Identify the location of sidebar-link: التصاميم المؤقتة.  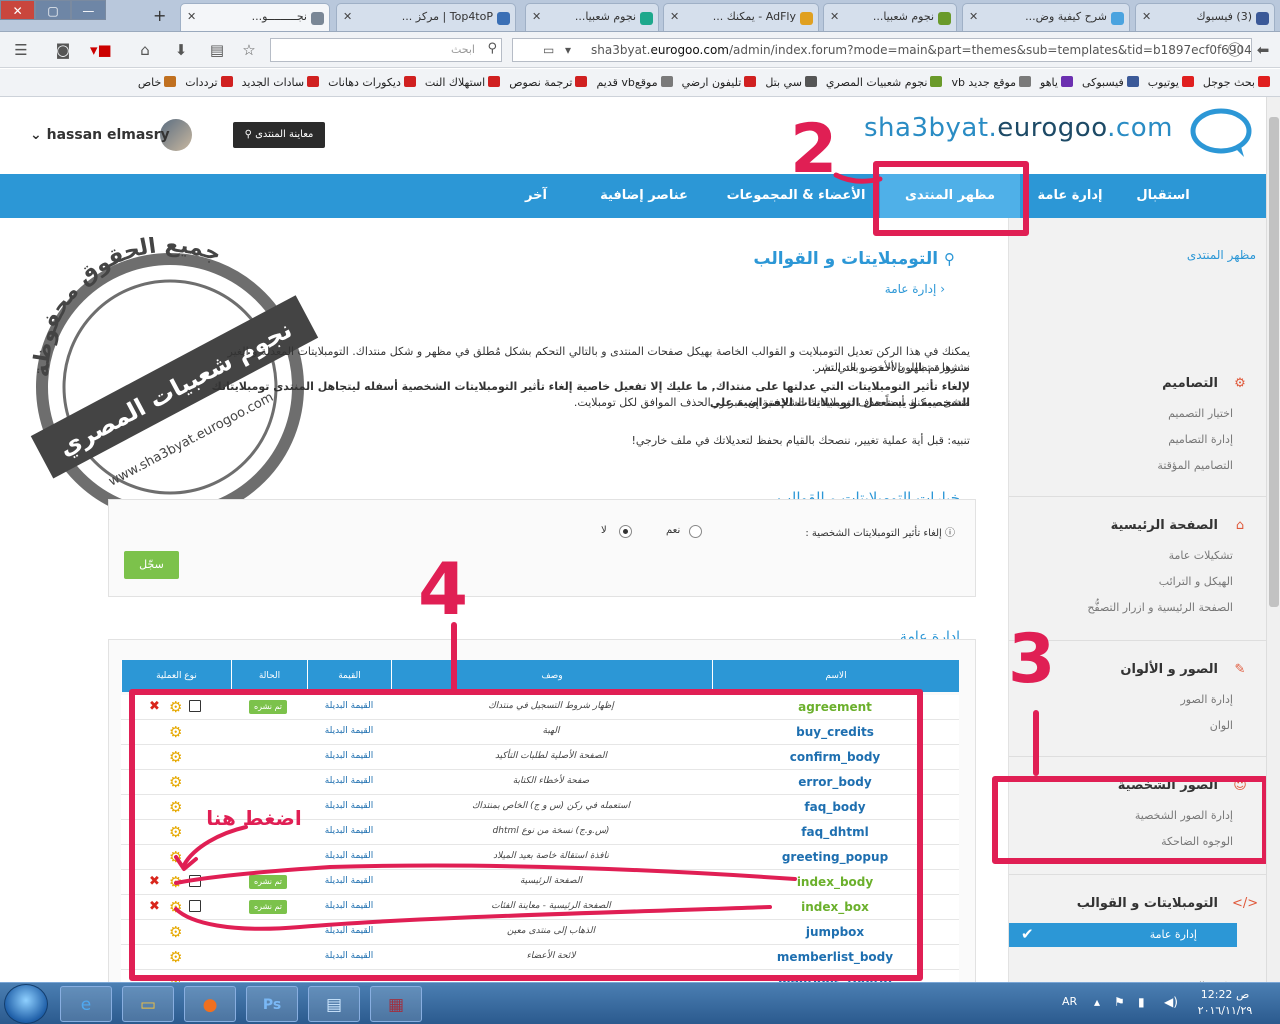
(1195, 465).